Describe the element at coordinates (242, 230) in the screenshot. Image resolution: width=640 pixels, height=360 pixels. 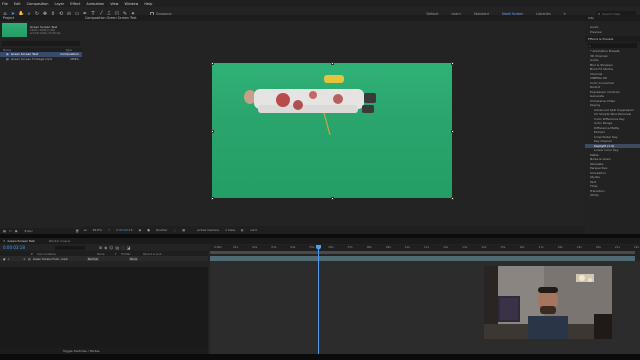
I see `exposure-icon: ◐` at that location.